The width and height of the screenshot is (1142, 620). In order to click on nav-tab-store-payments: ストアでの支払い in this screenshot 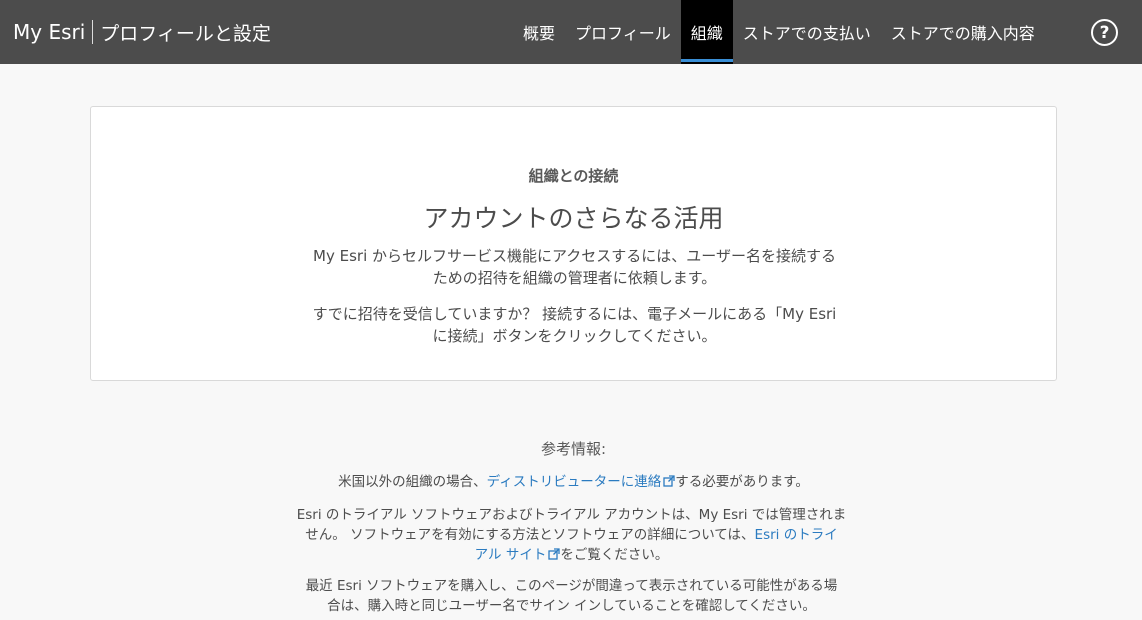, I will do `click(807, 32)`.